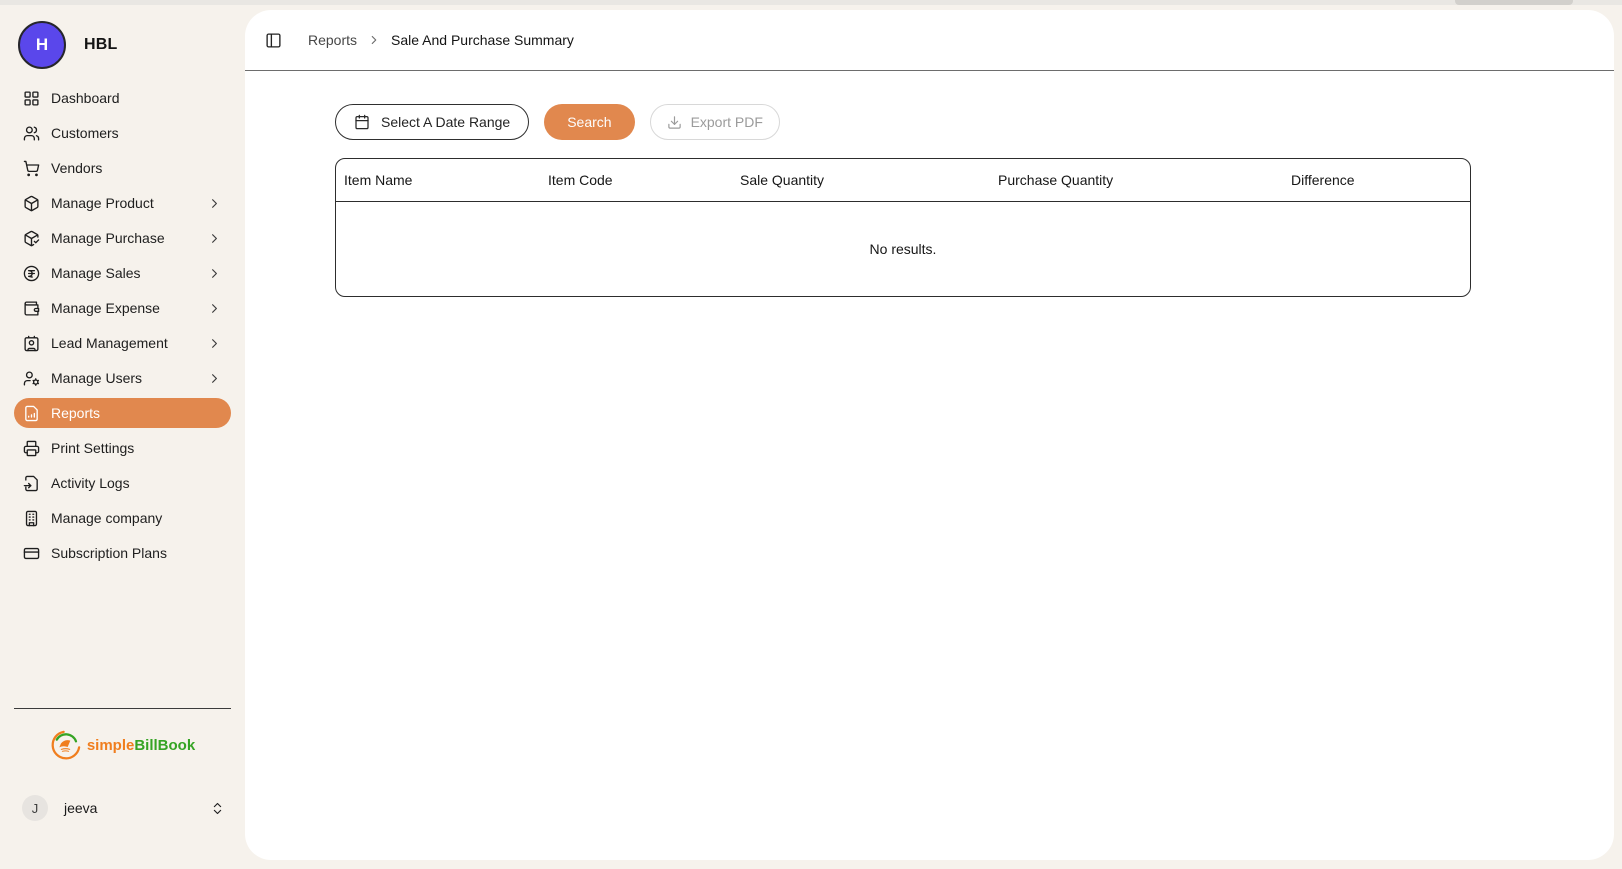 Image resolution: width=1622 pixels, height=869 pixels. What do you see at coordinates (362, 122) in the screenshot?
I see `calendar-icon` at bounding box center [362, 122].